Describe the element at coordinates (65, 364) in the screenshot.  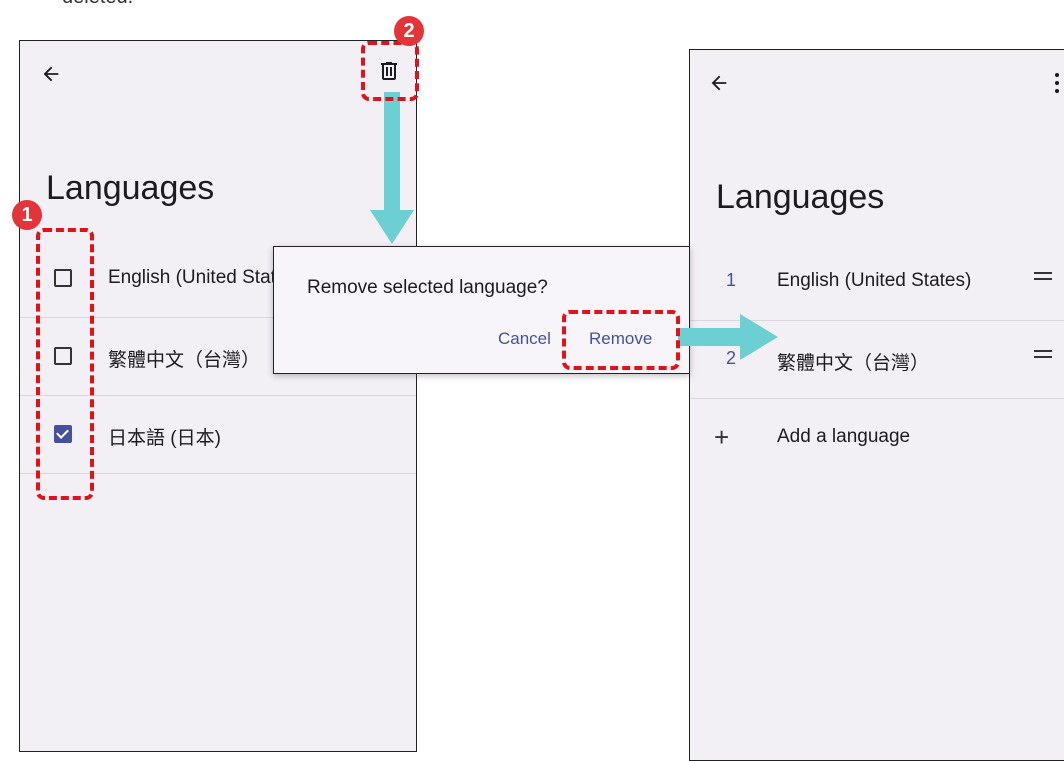
I see `checkbox-highlight` at that location.